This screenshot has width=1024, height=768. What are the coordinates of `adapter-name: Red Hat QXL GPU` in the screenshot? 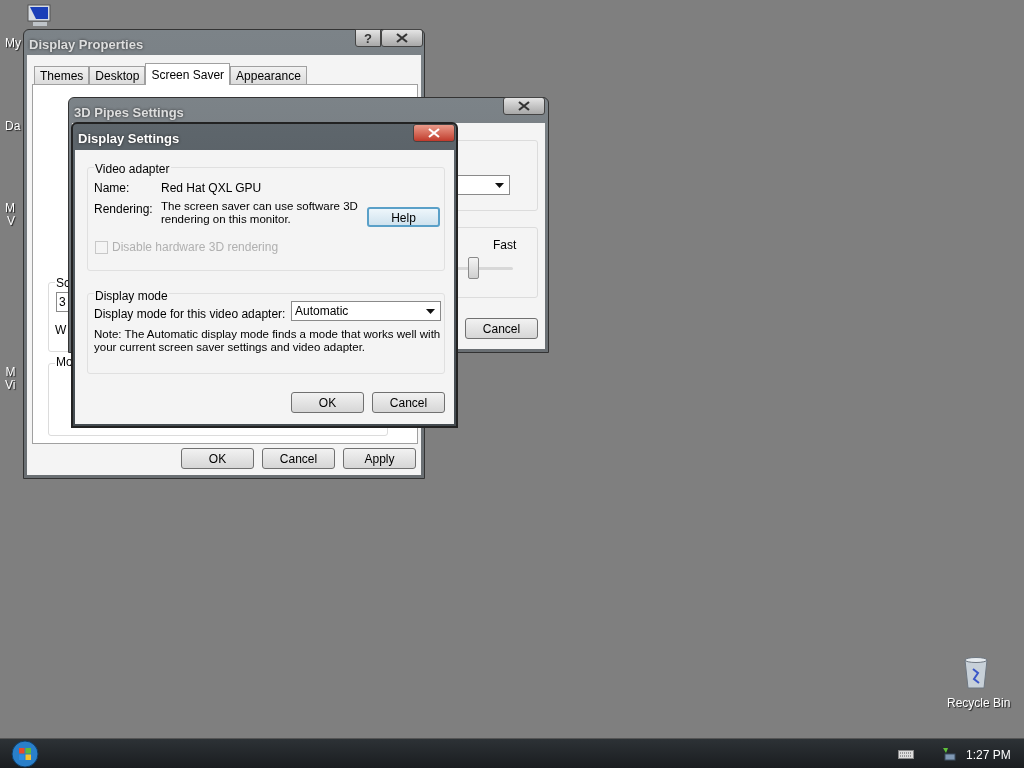 It's located at (211, 188).